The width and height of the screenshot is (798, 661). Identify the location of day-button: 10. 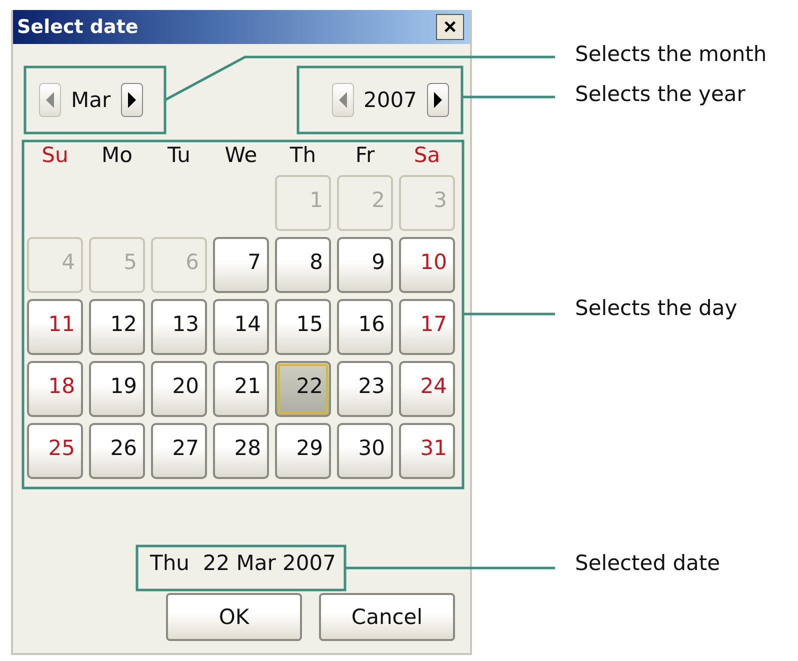
(427, 265).